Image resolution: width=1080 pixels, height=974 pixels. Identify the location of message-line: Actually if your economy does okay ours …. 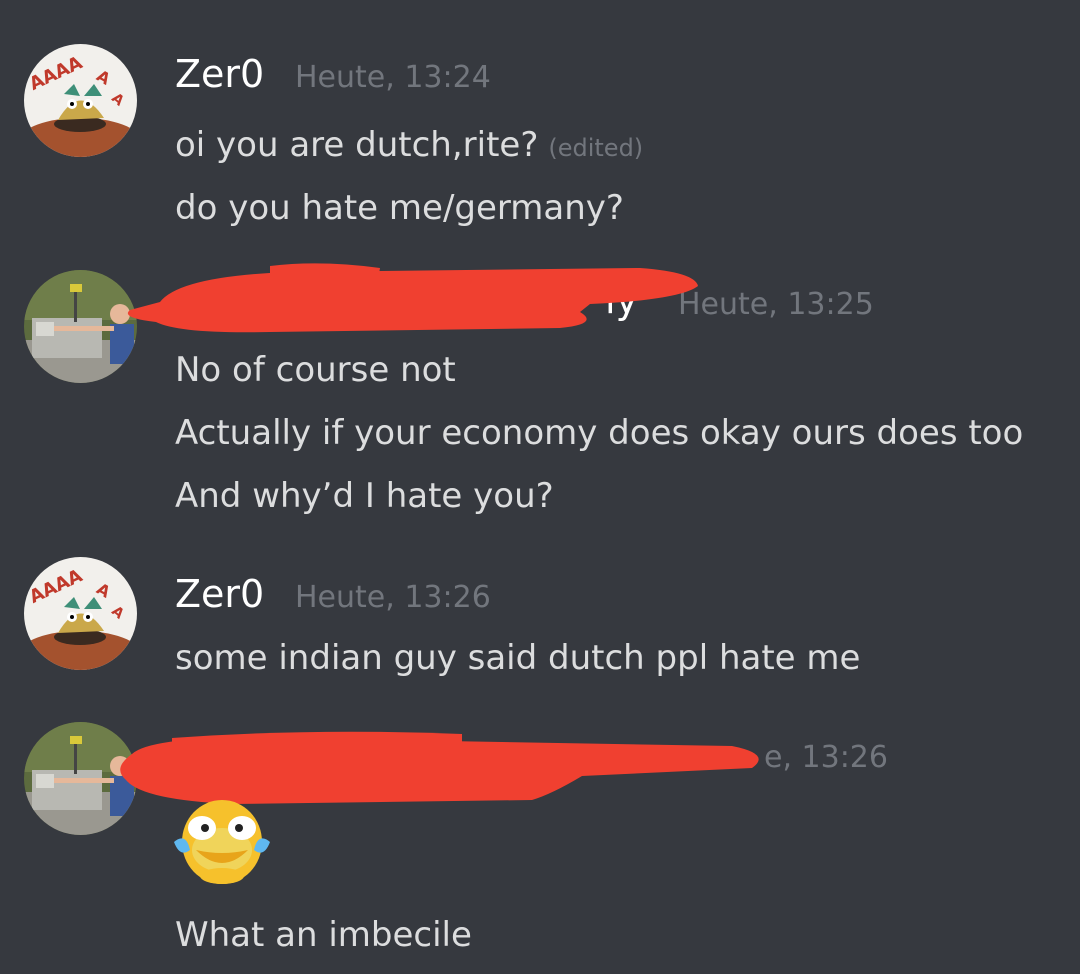
(599, 433).